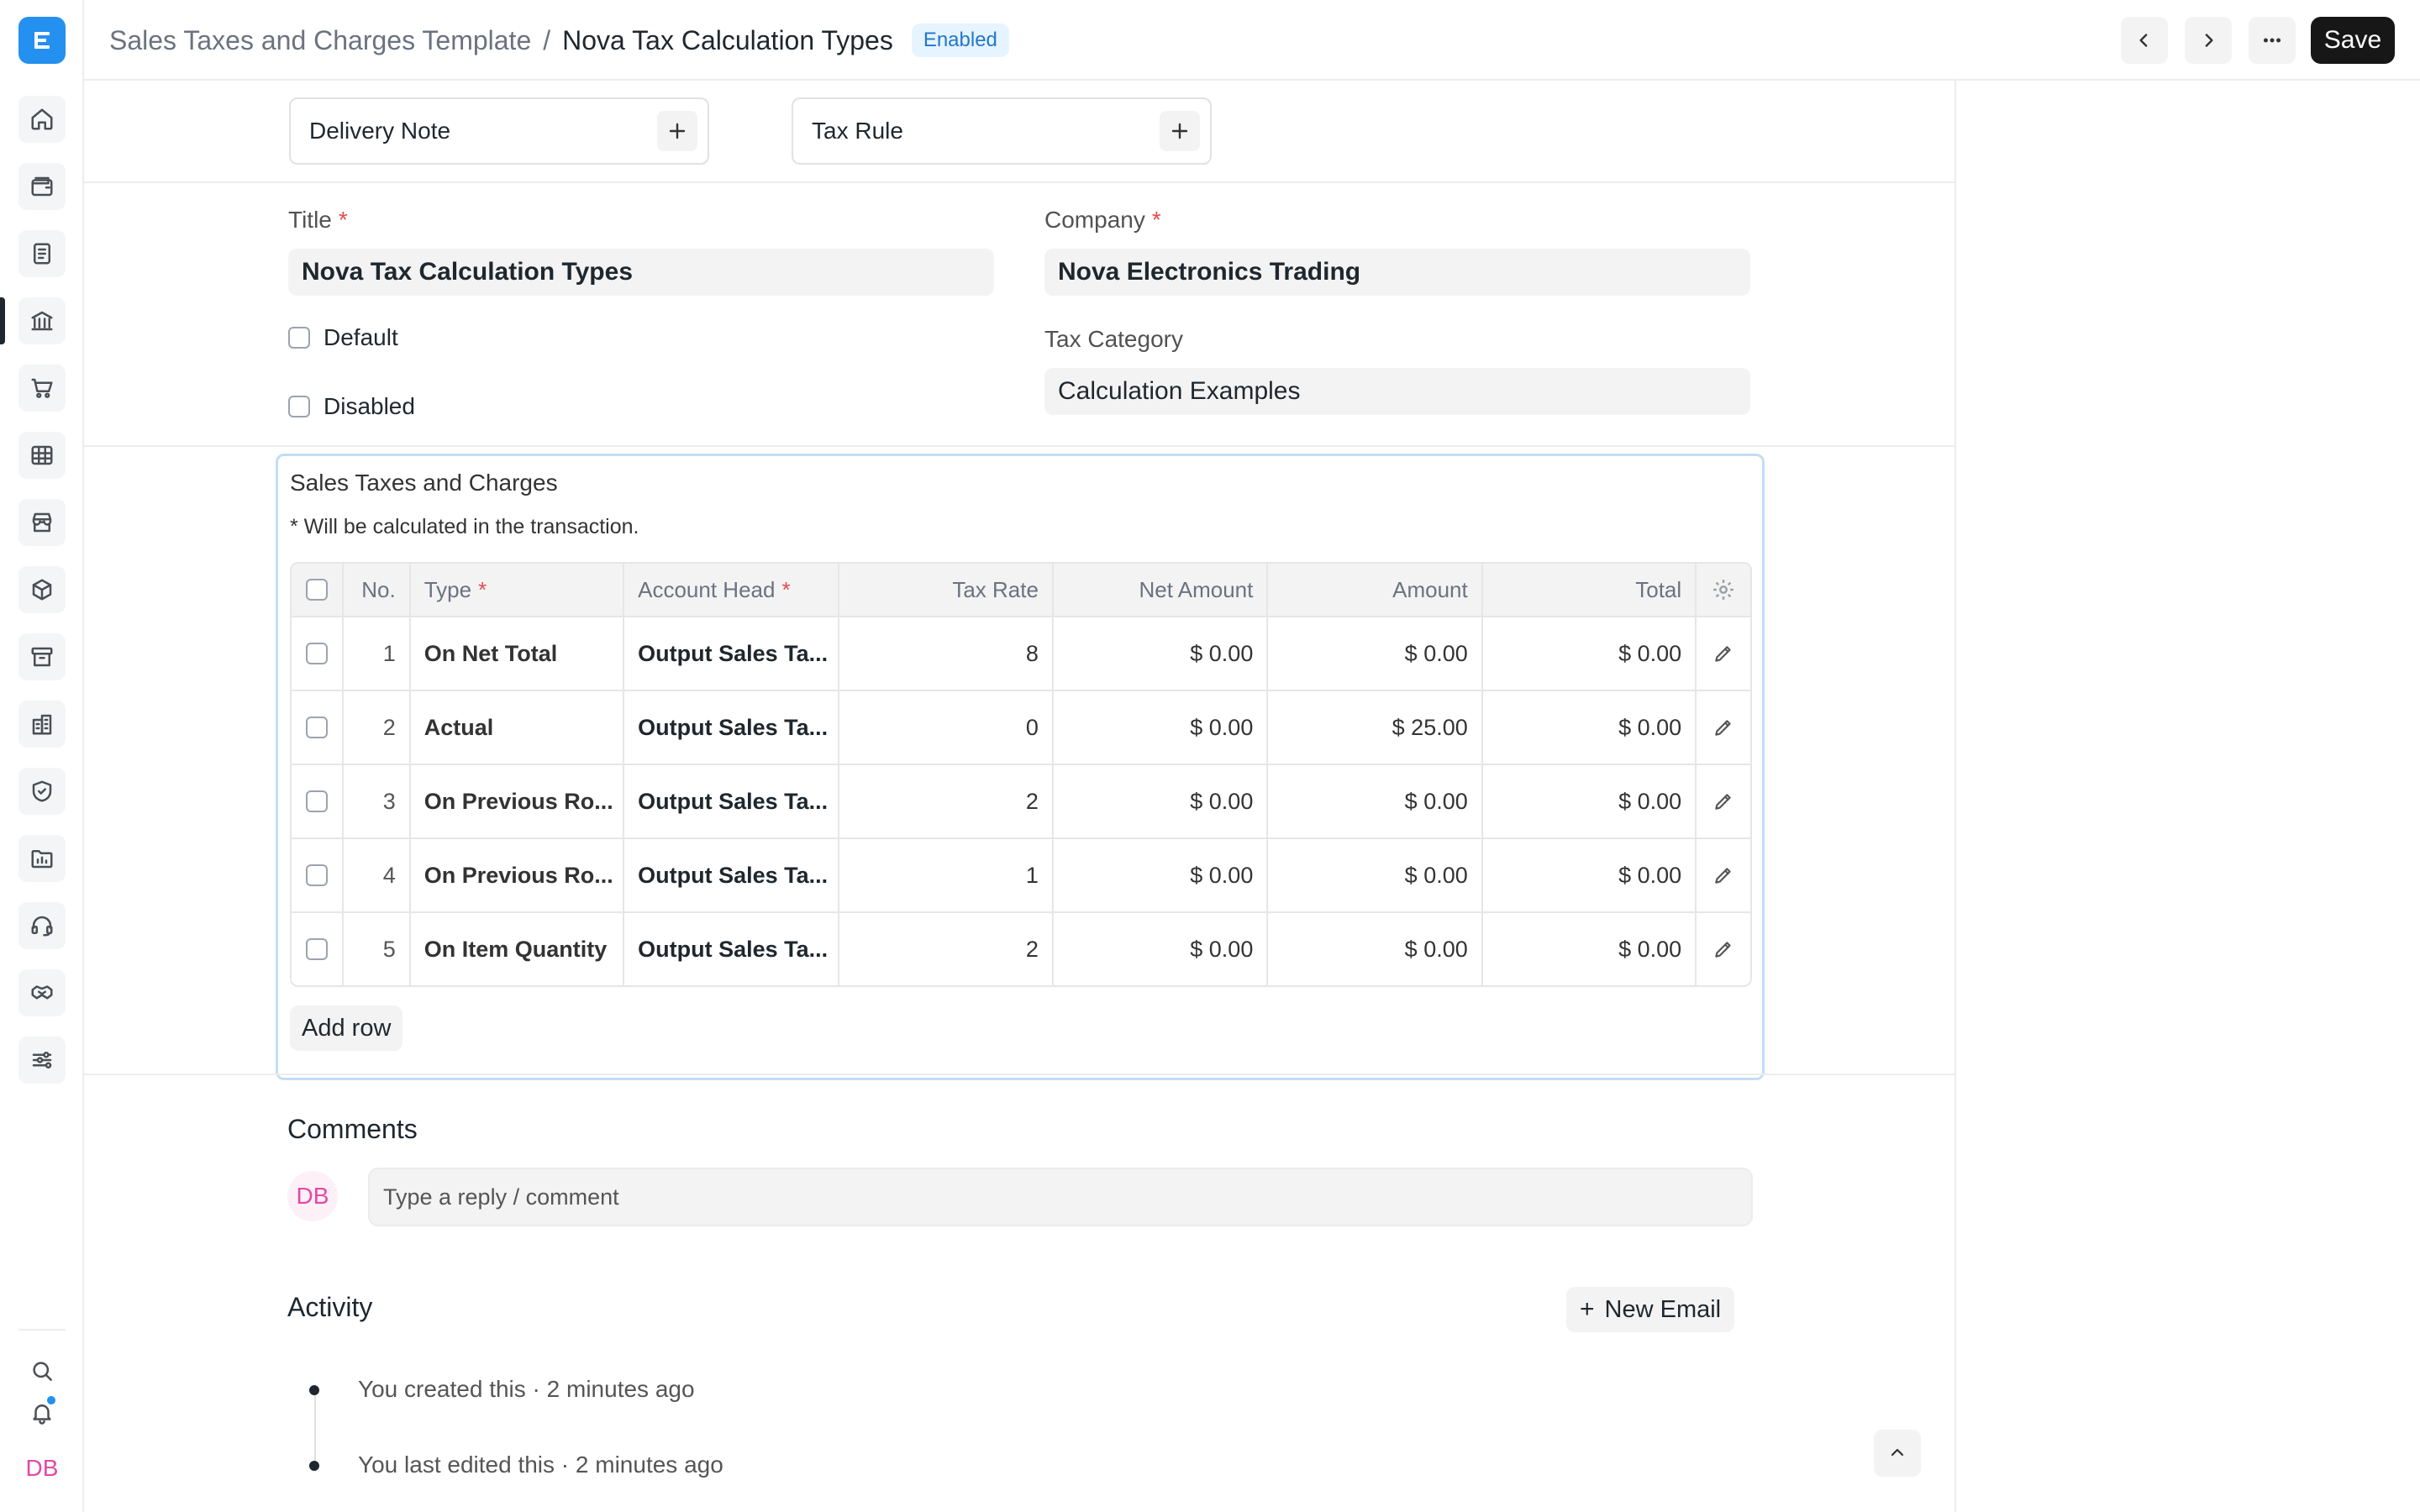 This screenshot has width=2420, height=1512. I want to click on plus-icon, so click(677, 131).